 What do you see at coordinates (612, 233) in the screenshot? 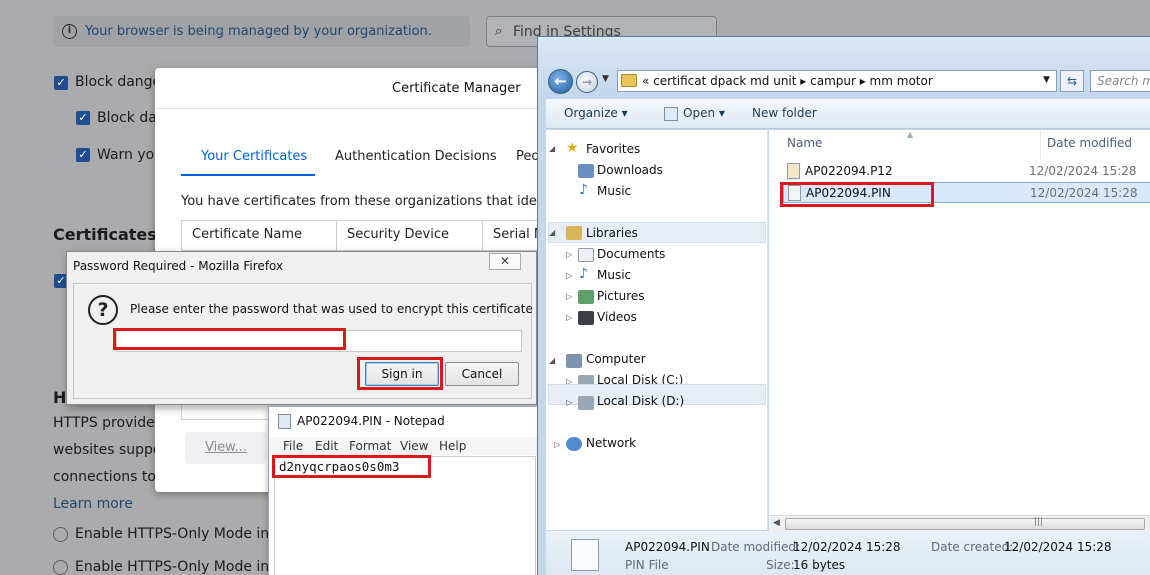
I see `sidebar-item-libraries: Libraries` at bounding box center [612, 233].